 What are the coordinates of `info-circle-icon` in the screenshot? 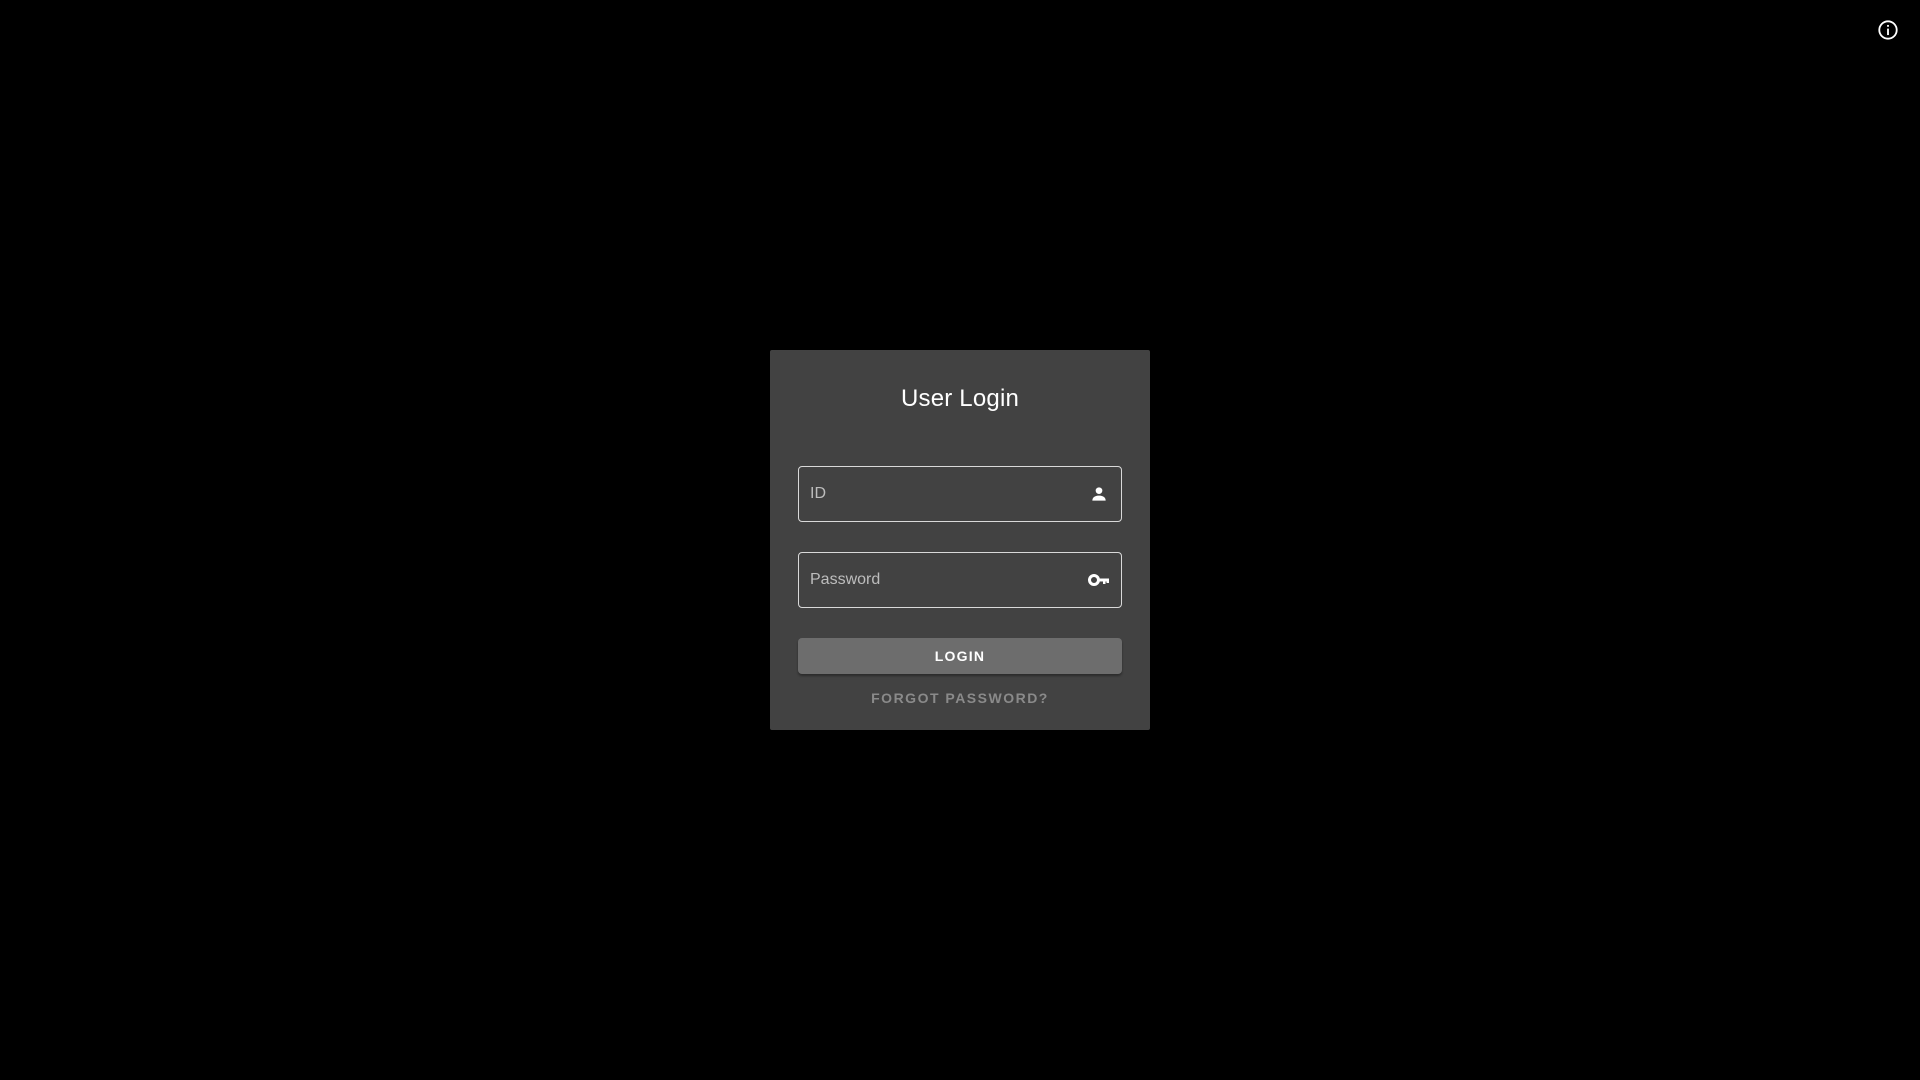 It's located at (1888, 32).